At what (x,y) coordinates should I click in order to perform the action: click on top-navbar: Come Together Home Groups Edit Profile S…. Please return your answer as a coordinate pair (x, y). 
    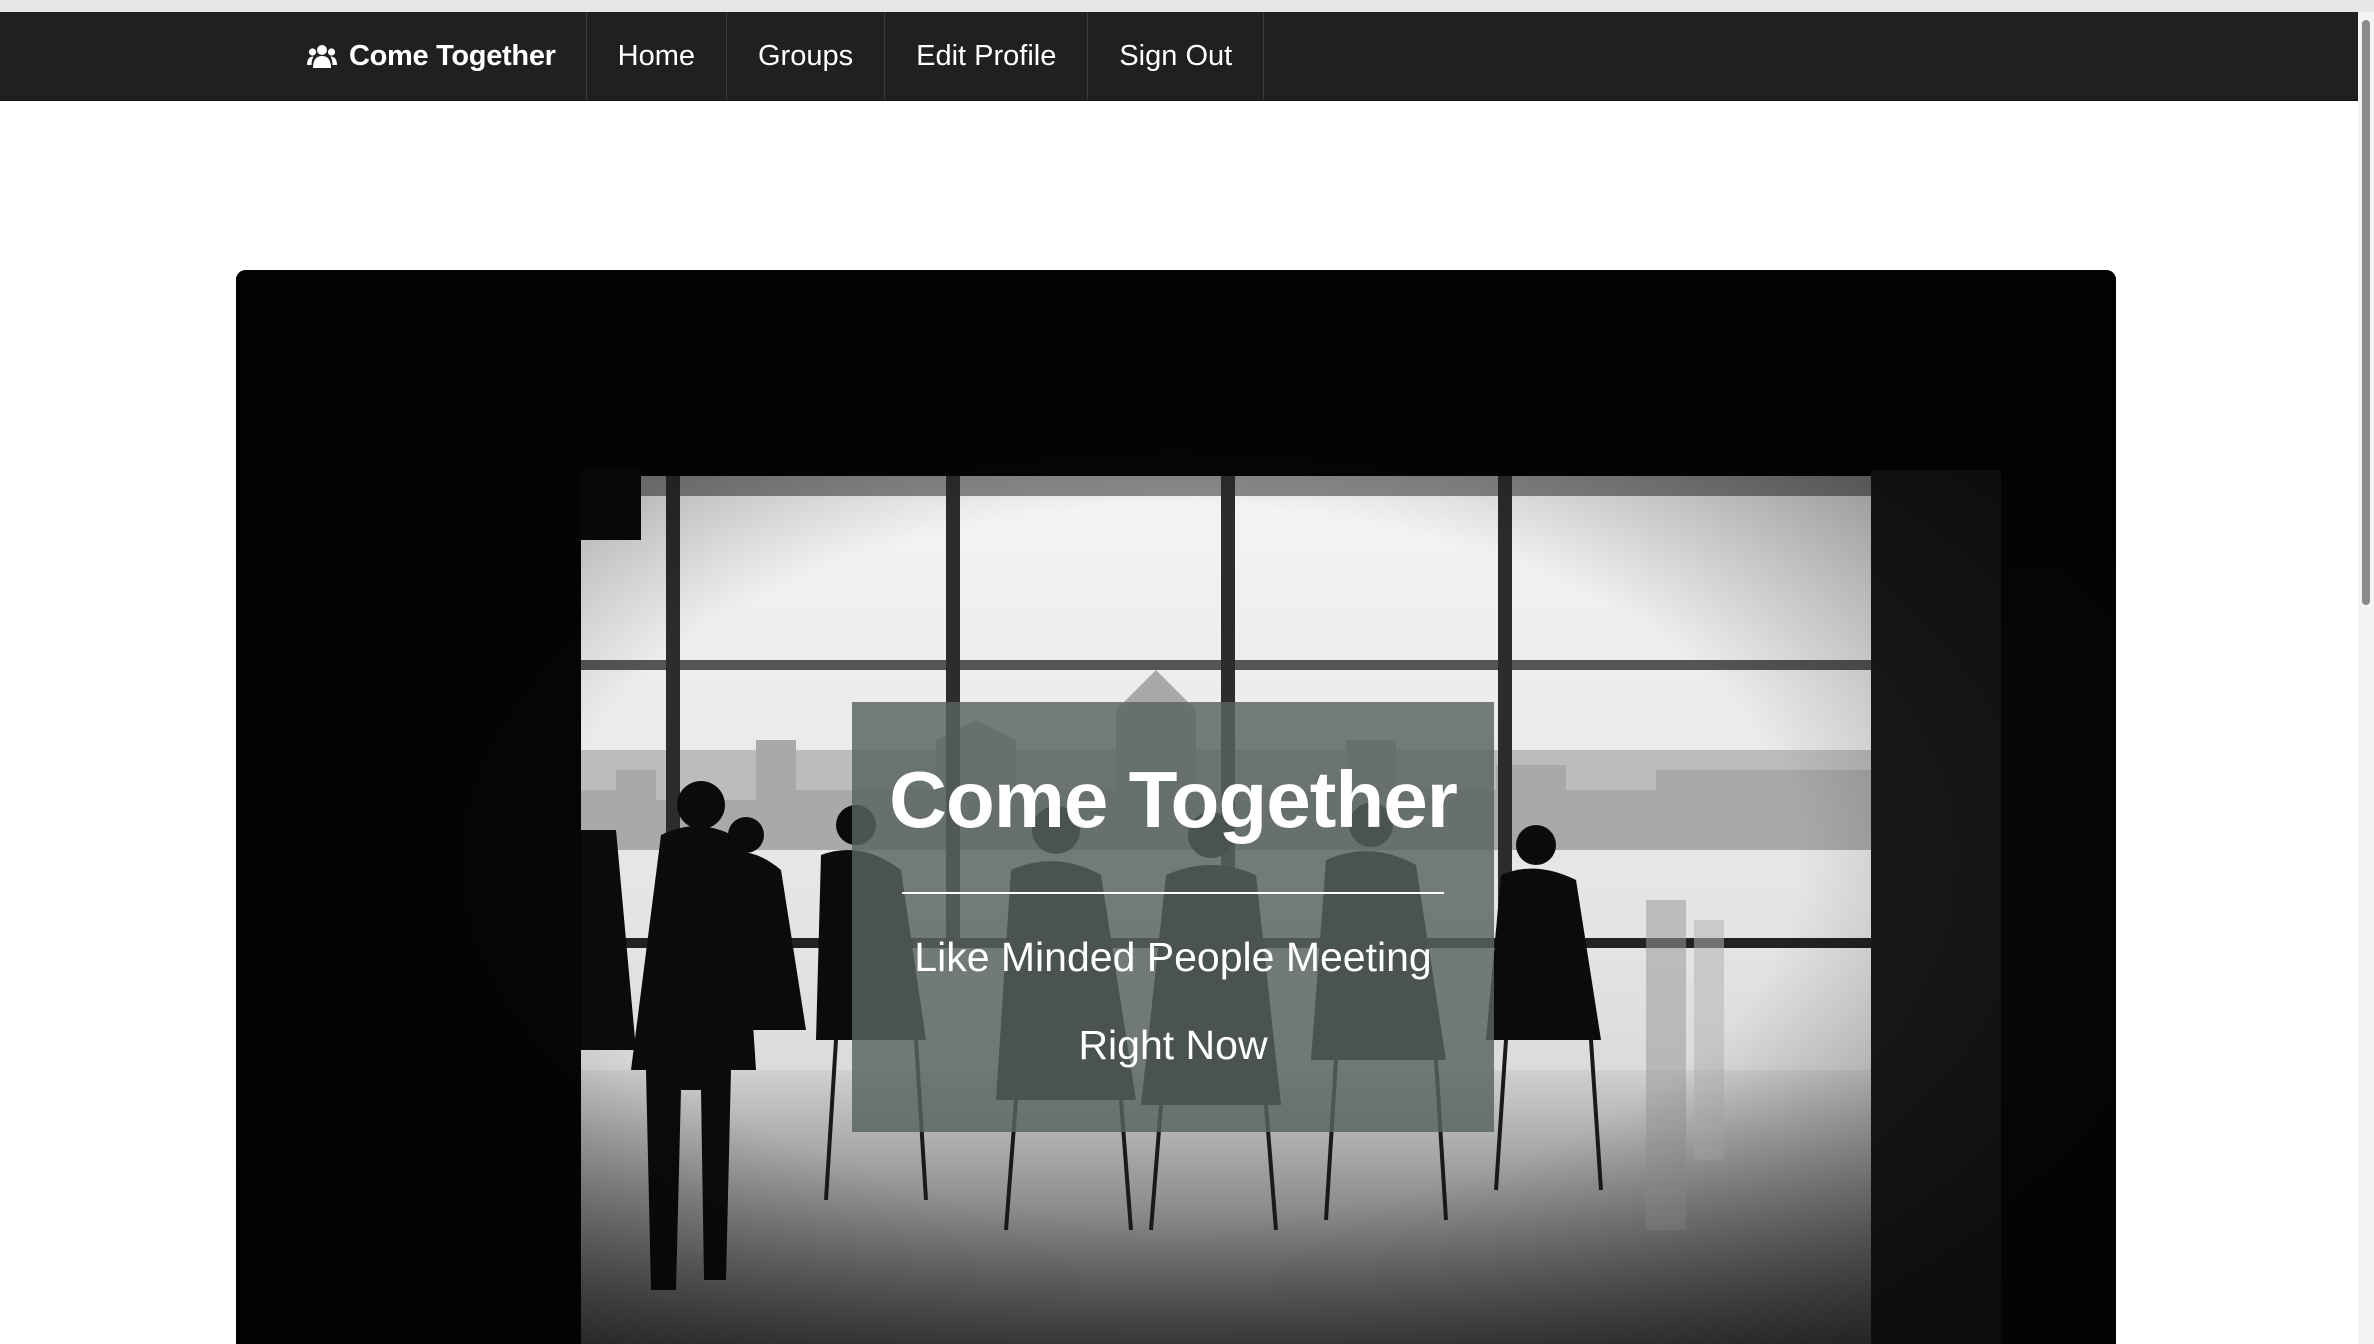
    Looking at the image, I should click on (1179, 56).